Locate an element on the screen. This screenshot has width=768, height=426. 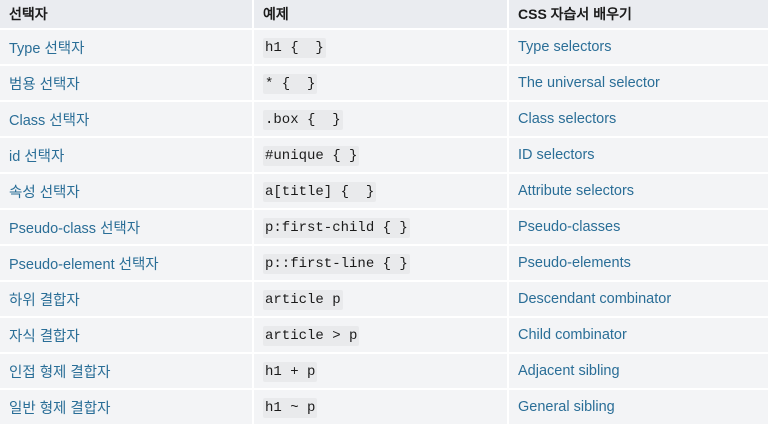
example-code: a[title] { } is located at coordinates (320, 191).